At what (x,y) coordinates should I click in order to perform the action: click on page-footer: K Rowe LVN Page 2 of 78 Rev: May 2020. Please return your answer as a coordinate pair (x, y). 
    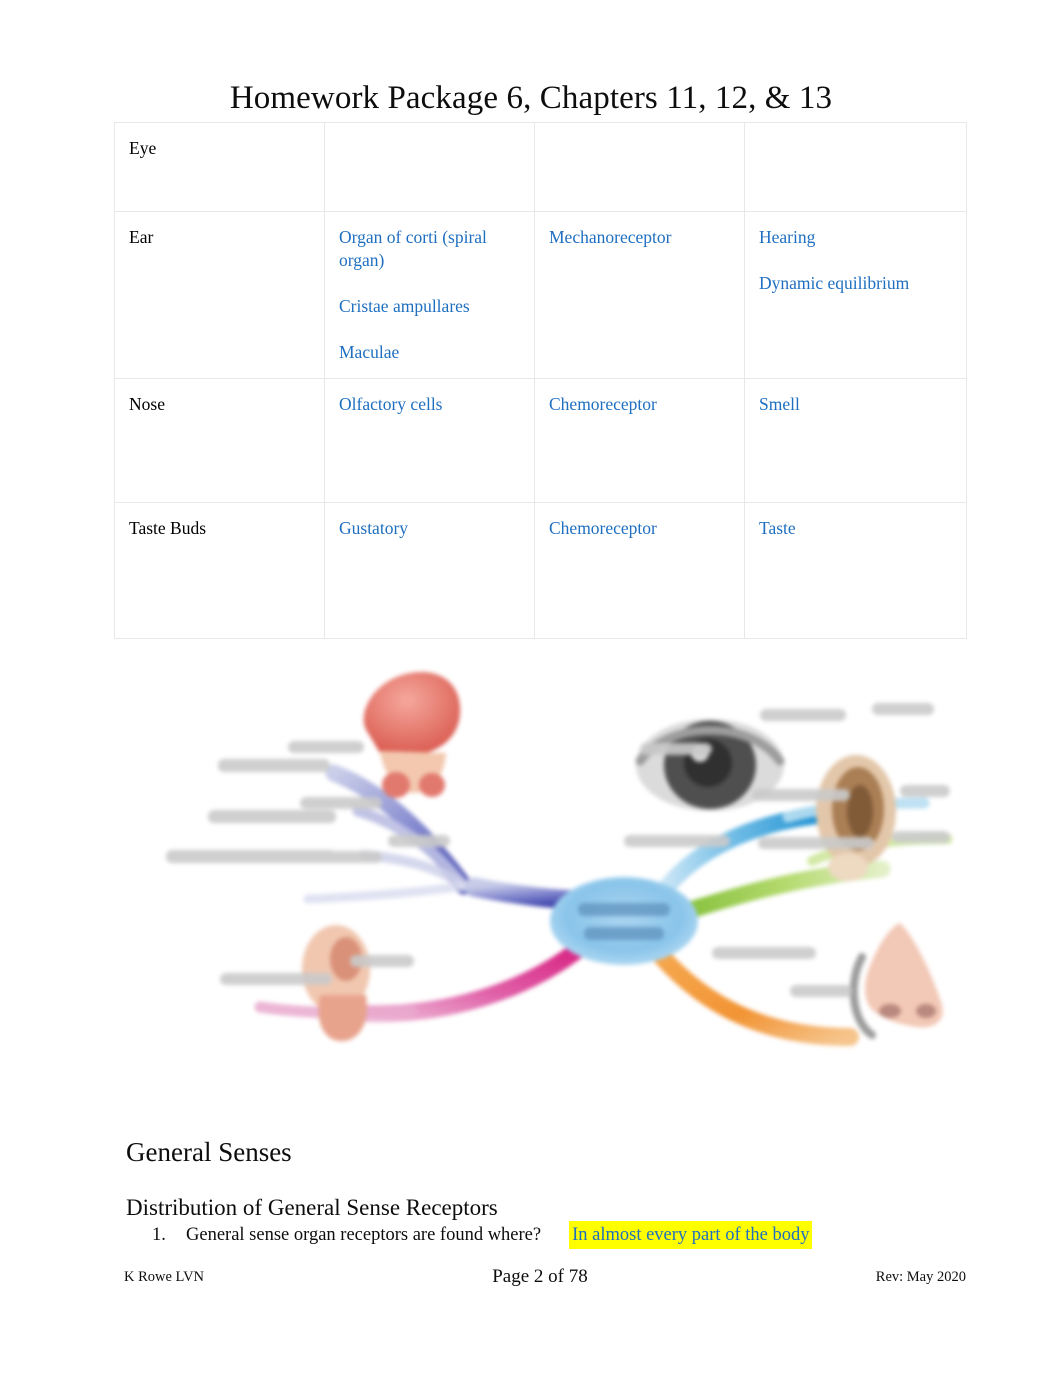
    Looking at the image, I should click on (540, 1281).